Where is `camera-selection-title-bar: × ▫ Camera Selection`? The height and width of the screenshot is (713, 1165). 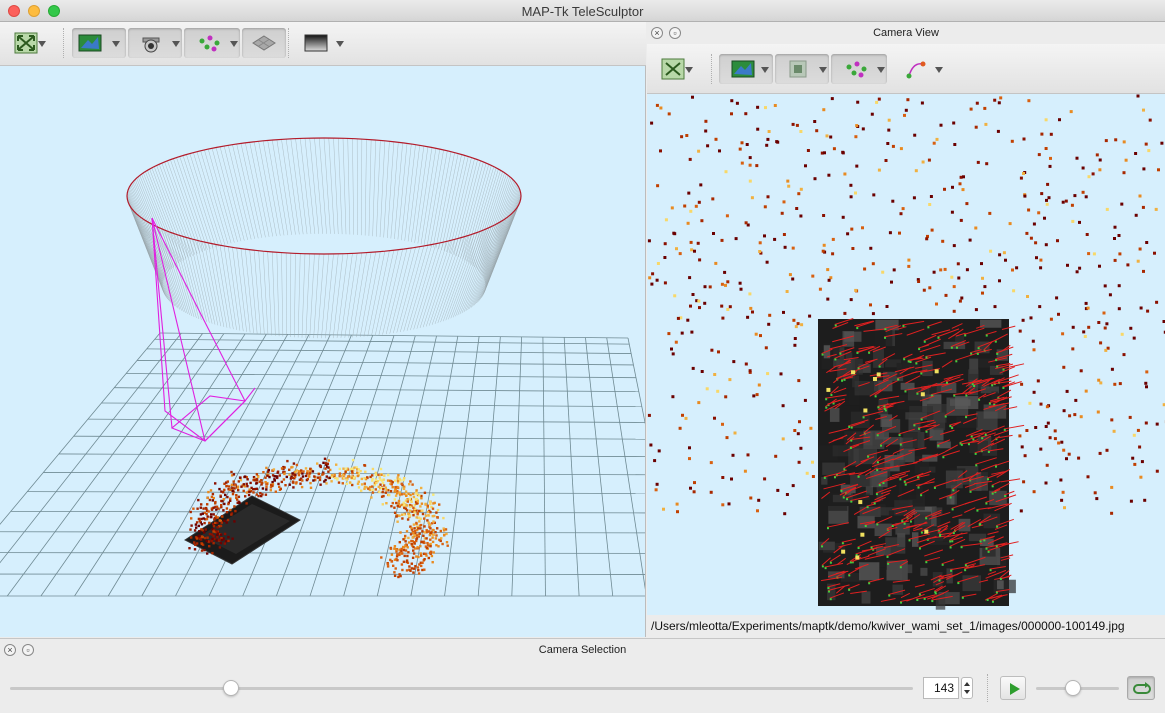 camera-selection-title-bar: × ▫ Camera Selection is located at coordinates (582, 649).